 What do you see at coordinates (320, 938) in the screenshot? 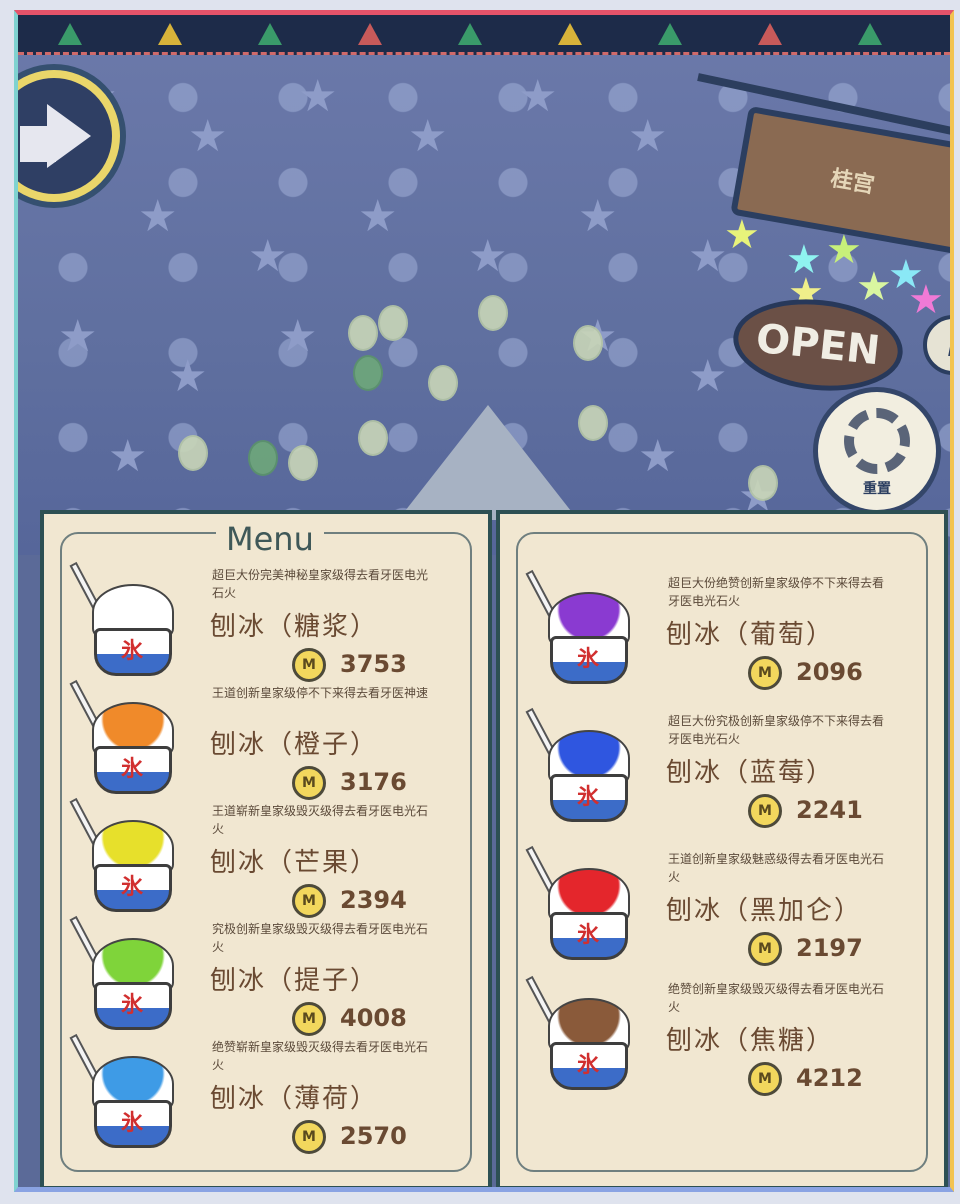
I see `item-description: 究极创新皇家级毁灭级得去看牙医电光石火` at bounding box center [320, 938].